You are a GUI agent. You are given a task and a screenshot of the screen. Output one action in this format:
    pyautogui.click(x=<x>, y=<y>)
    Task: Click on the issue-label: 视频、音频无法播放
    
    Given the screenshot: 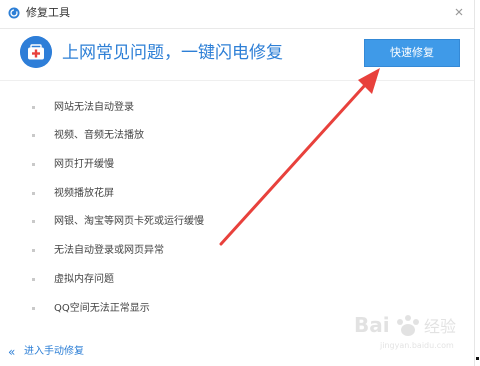 What is the action you would take?
    pyautogui.click(x=99, y=135)
    